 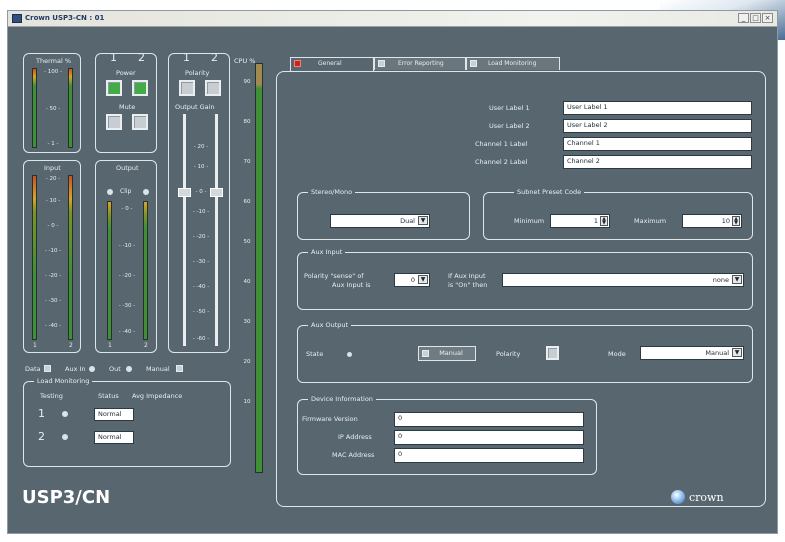 I want to click on load-header-status: Status, so click(x=108, y=396).